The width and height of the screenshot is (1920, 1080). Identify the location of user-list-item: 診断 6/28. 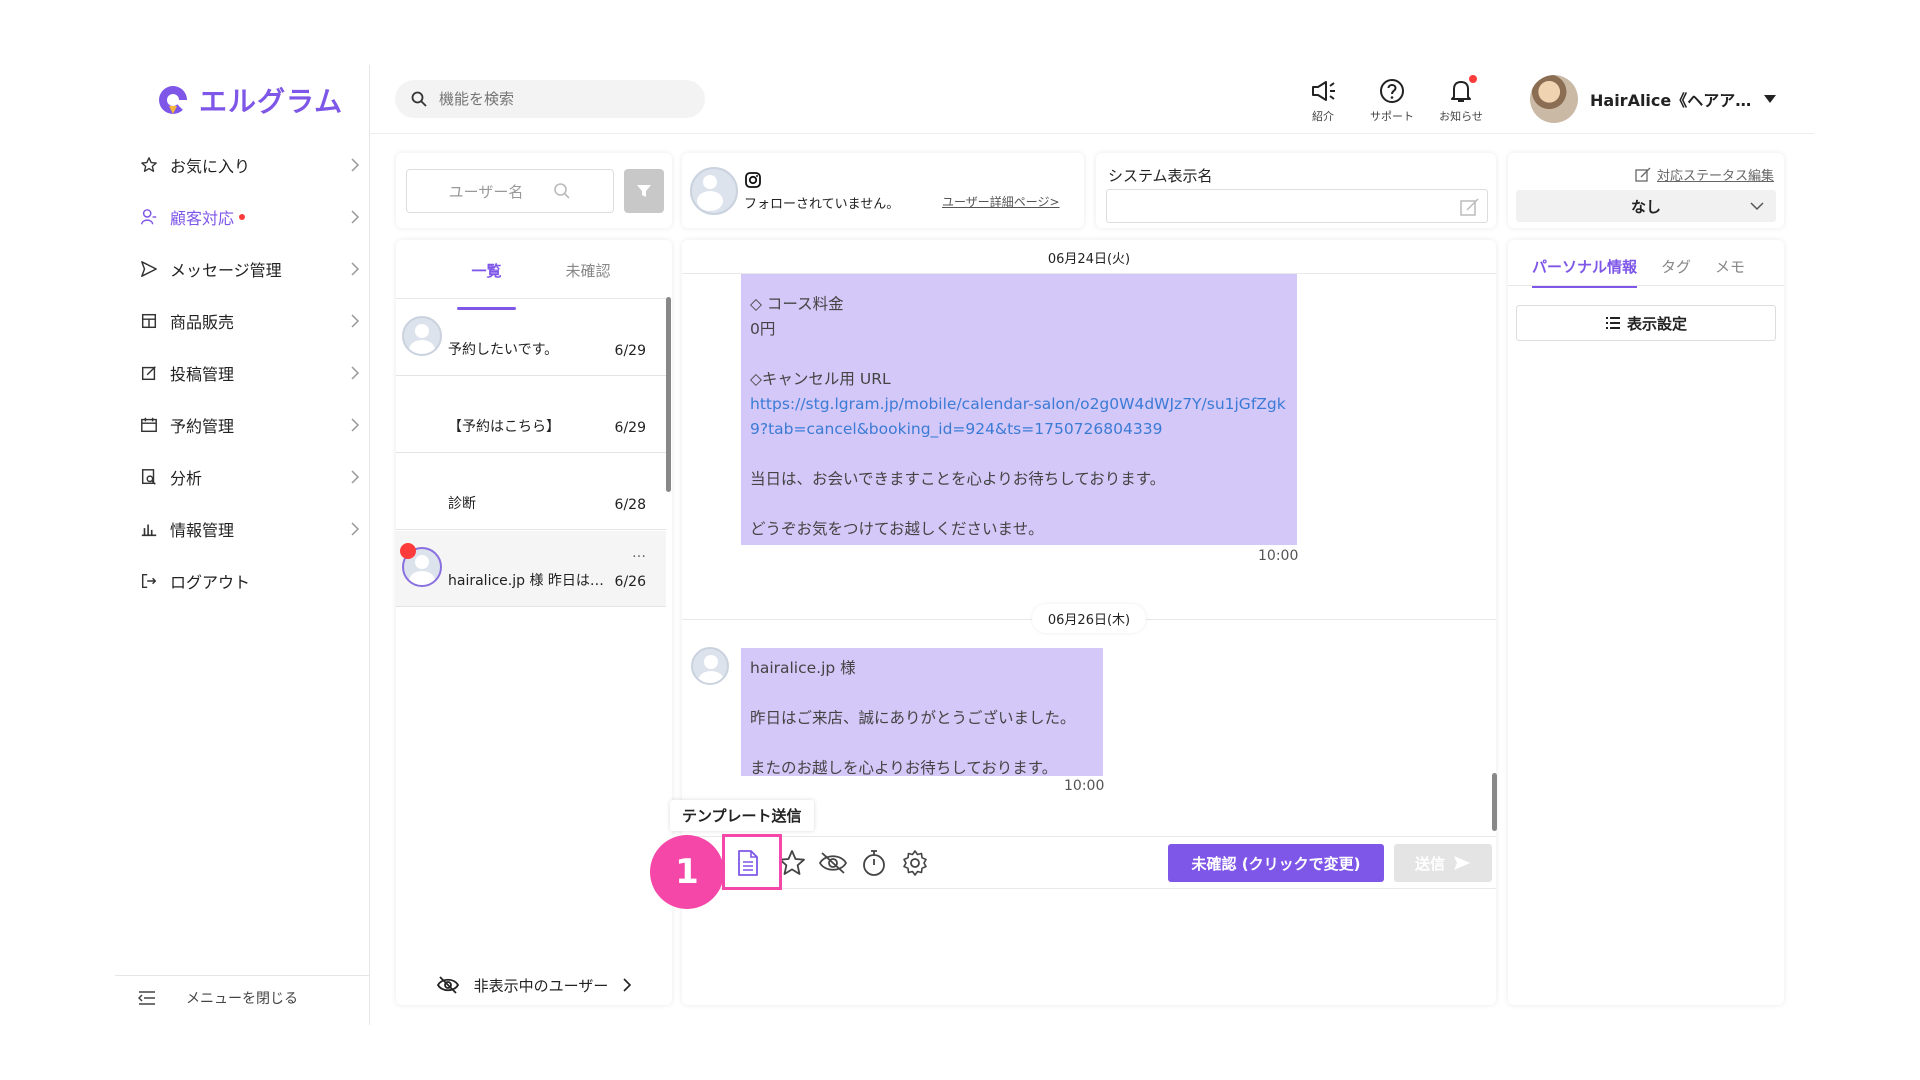
(531, 492).